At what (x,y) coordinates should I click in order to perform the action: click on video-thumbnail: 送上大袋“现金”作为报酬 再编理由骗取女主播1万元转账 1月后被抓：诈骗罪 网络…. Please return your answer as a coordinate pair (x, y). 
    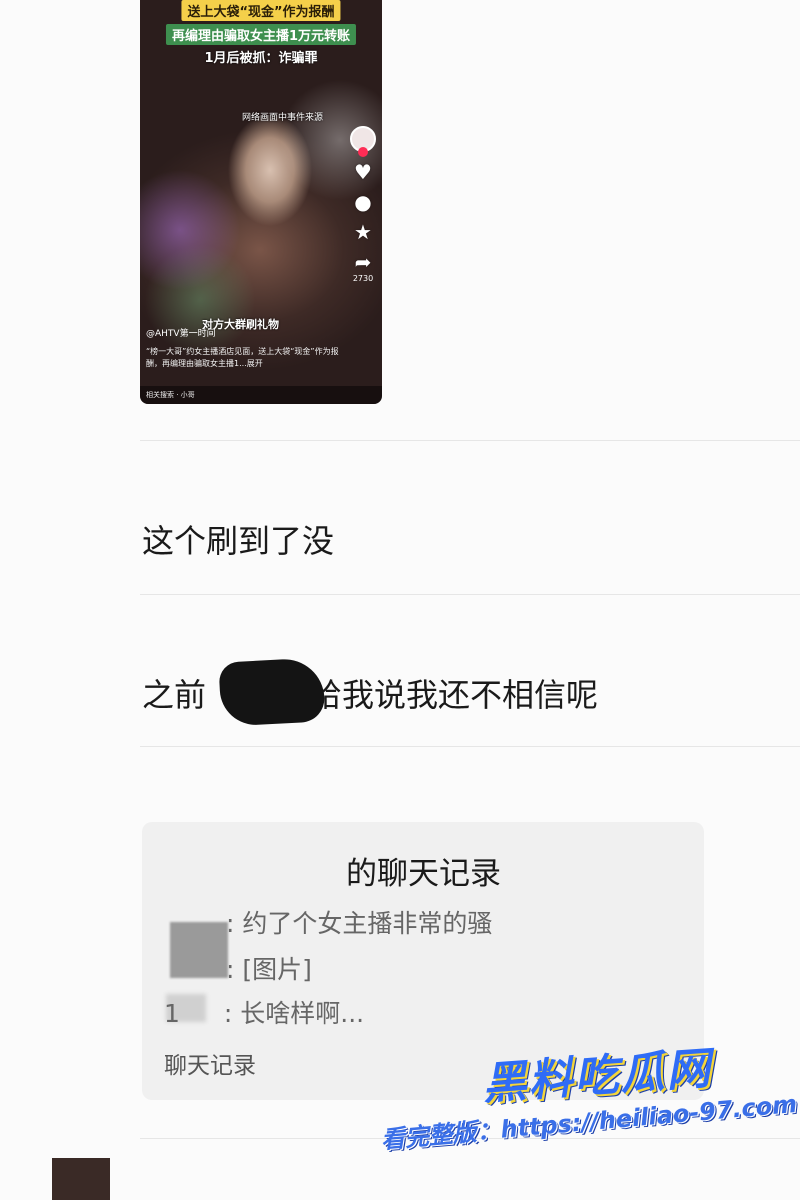
    Looking at the image, I should click on (261, 202).